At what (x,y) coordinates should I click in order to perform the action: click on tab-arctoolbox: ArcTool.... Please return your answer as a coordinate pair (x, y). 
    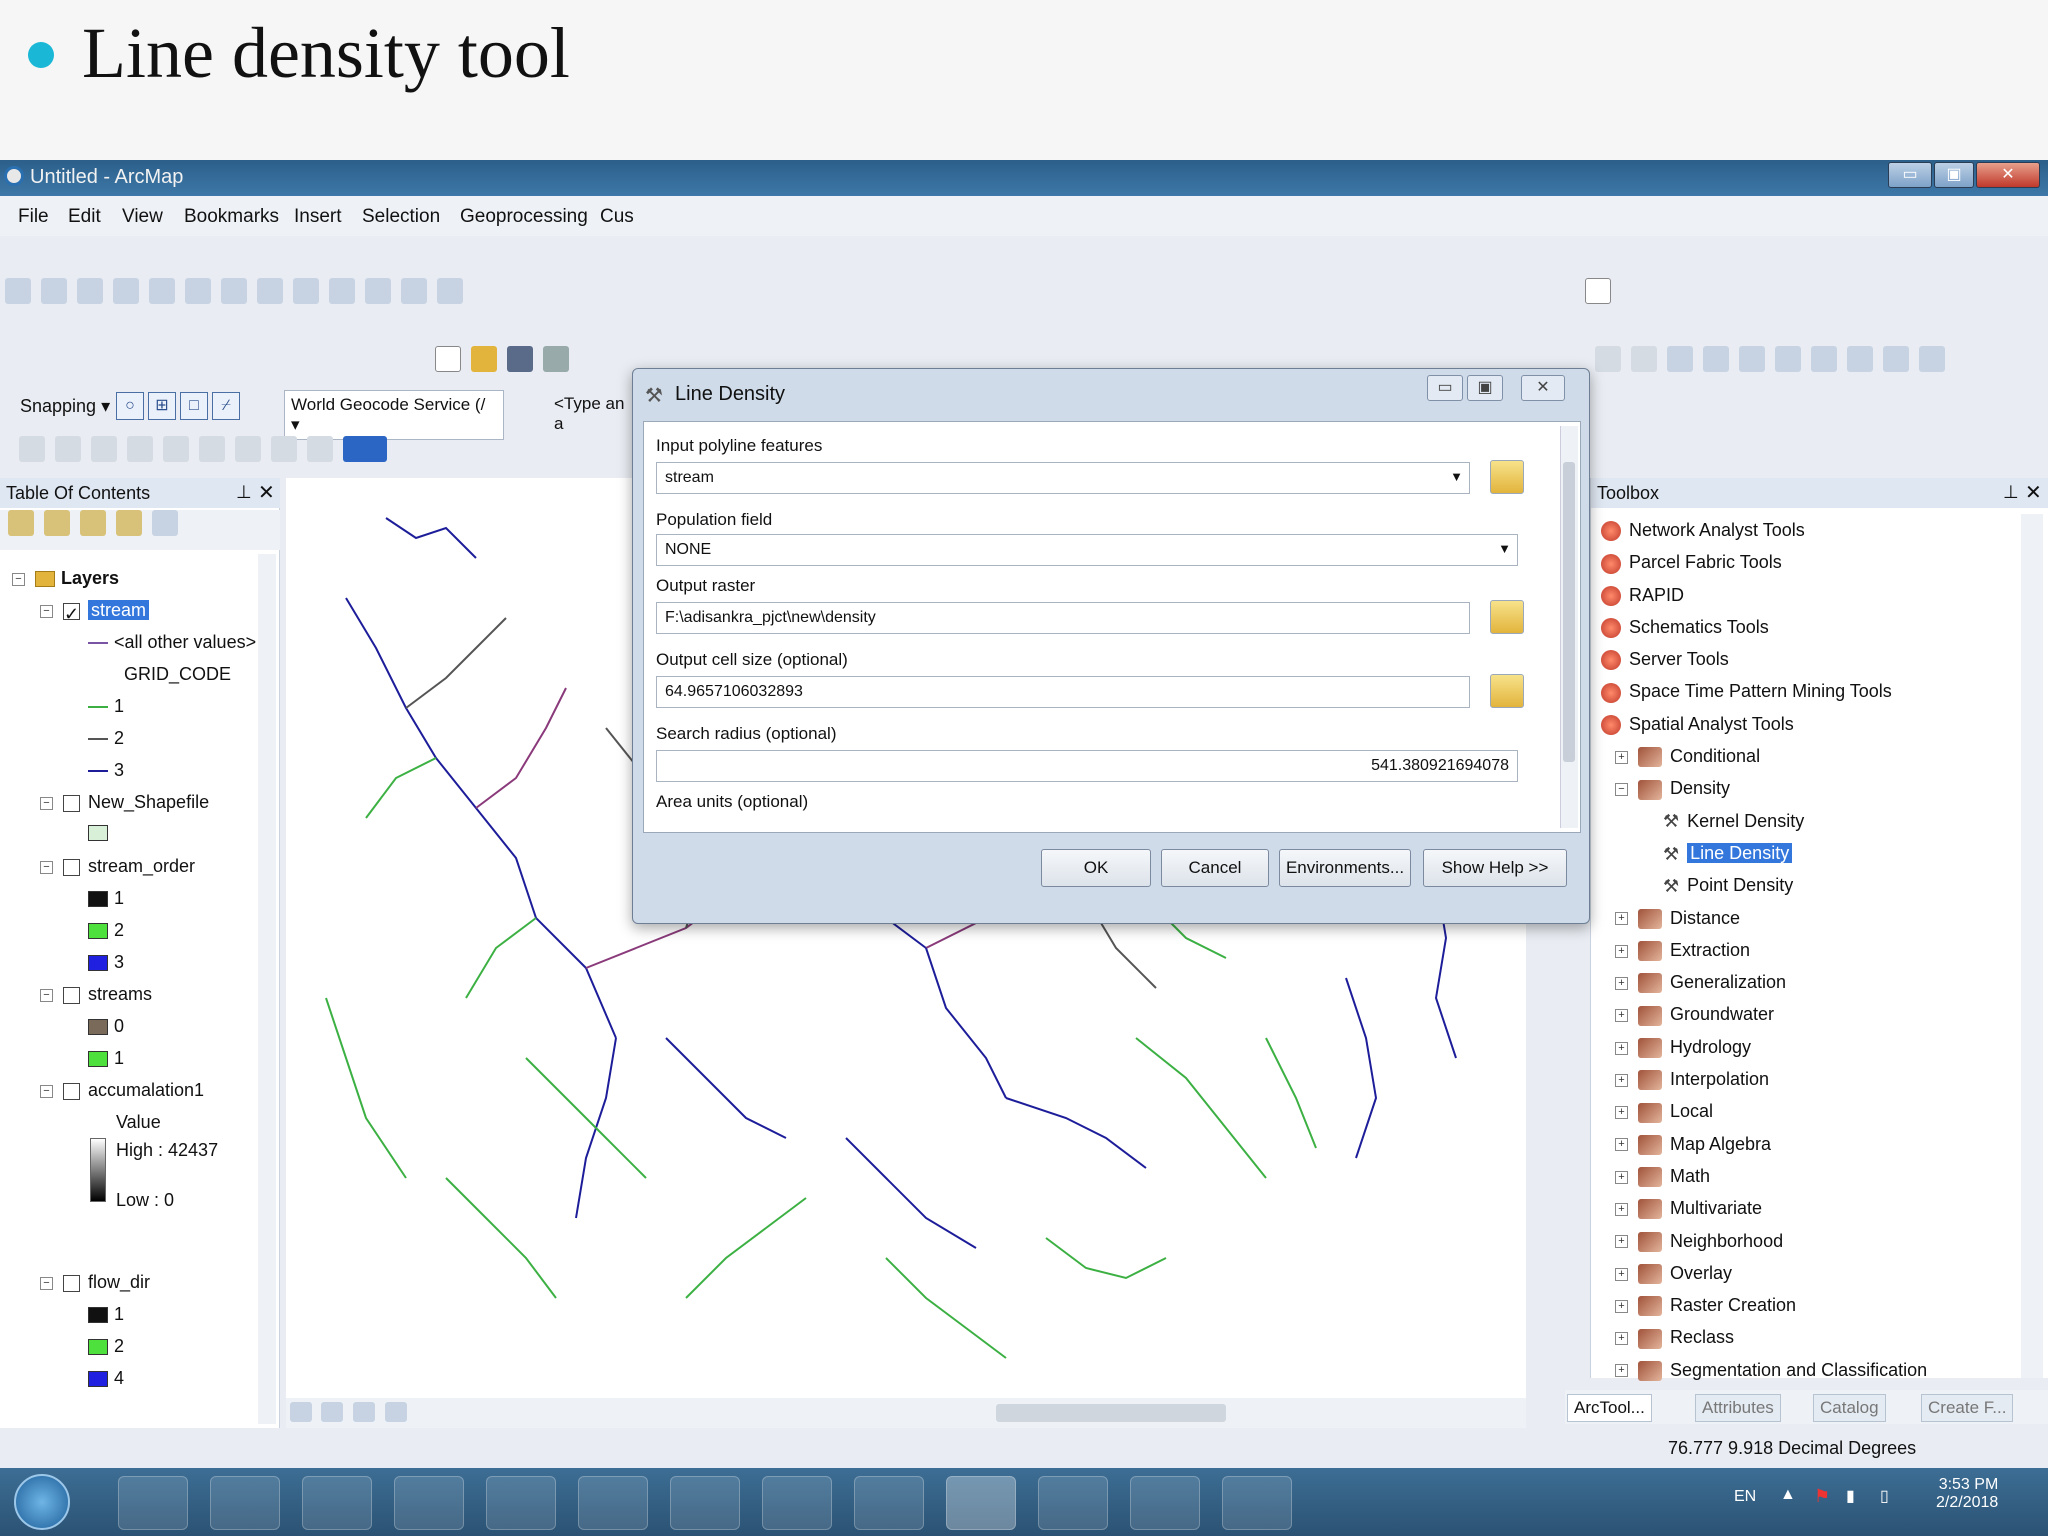
    Looking at the image, I should click on (1609, 1408).